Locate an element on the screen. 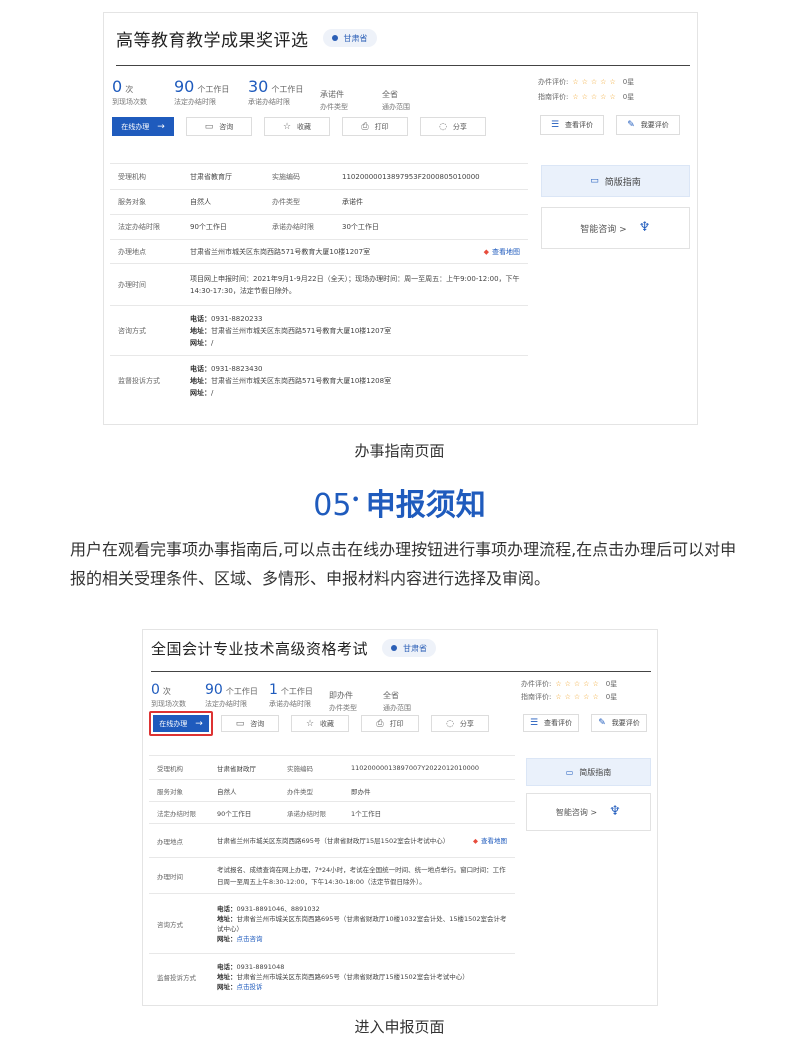 The image size is (799, 1050). online-handle-button: 在线办理 → is located at coordinates (143, 126).